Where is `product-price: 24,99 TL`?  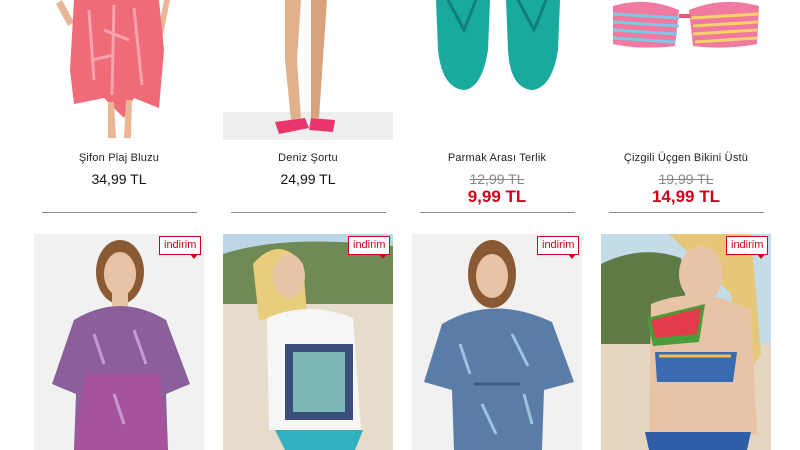 product-price: 24,99 TL is located at coordinates (308, 179).